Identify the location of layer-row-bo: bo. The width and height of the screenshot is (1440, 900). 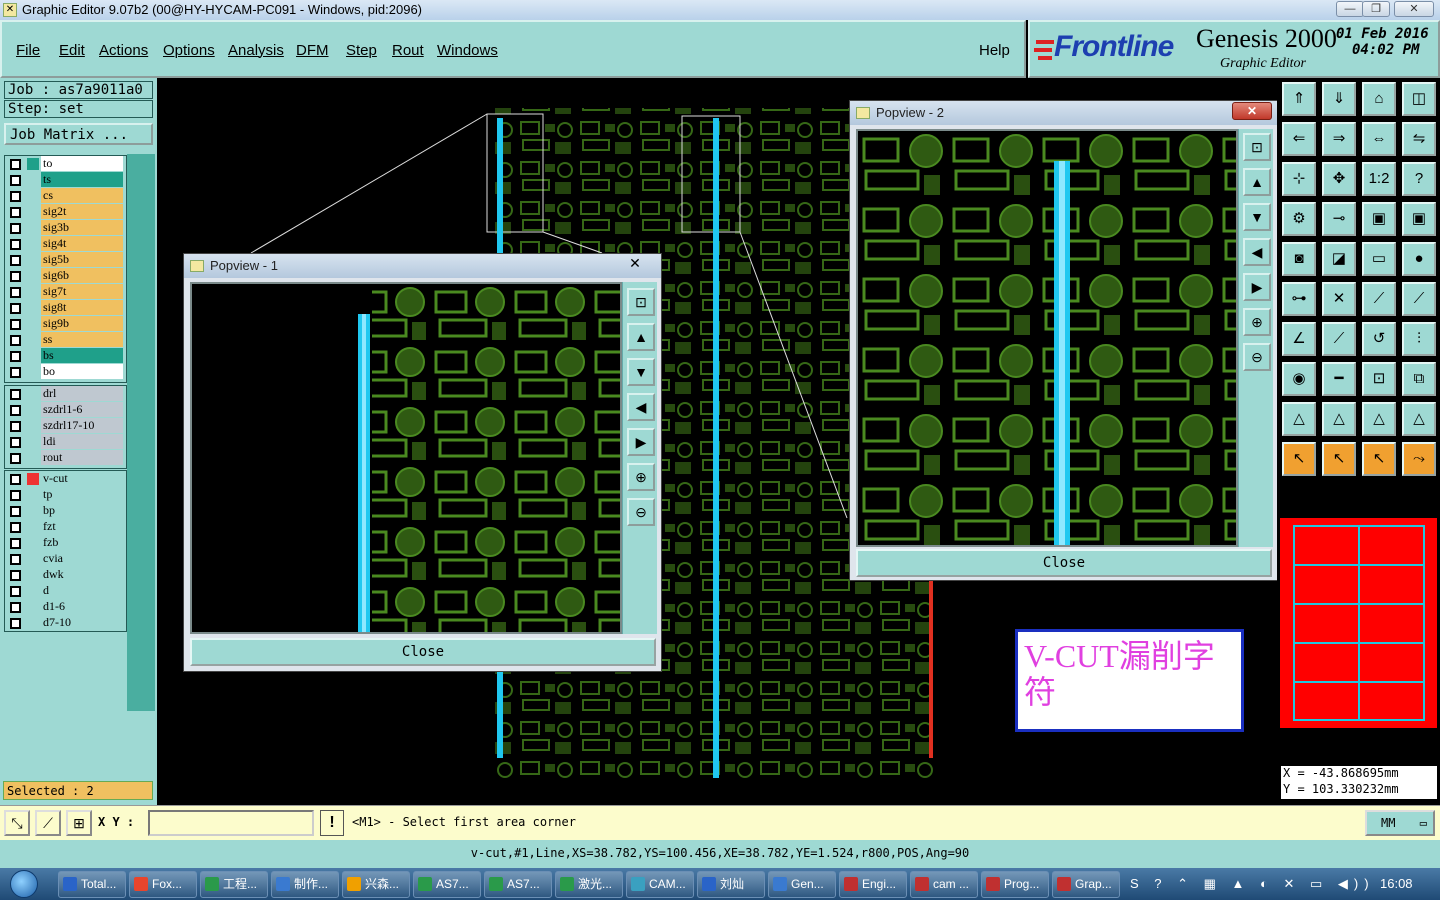
(65, 372).